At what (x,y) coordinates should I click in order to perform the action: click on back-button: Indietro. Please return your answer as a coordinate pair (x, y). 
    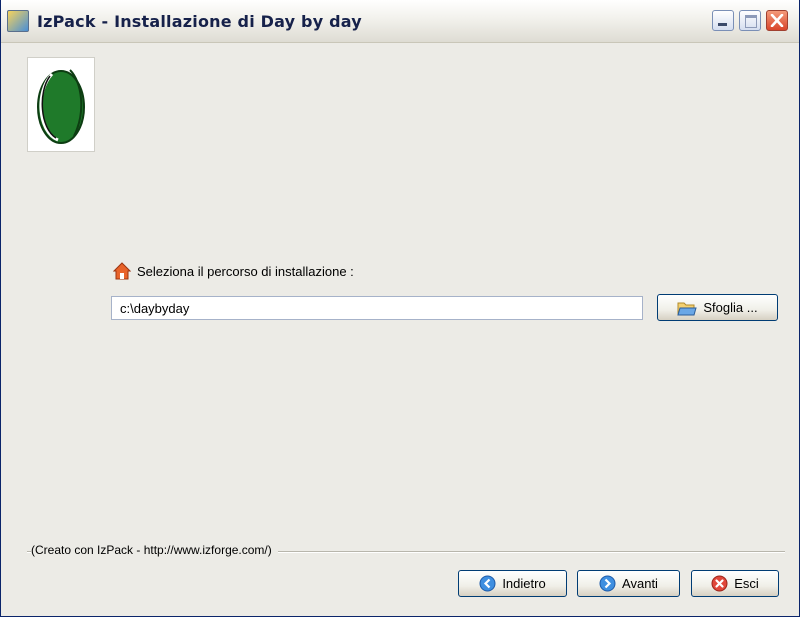
    Looking at the image, I should click on (512, 583).